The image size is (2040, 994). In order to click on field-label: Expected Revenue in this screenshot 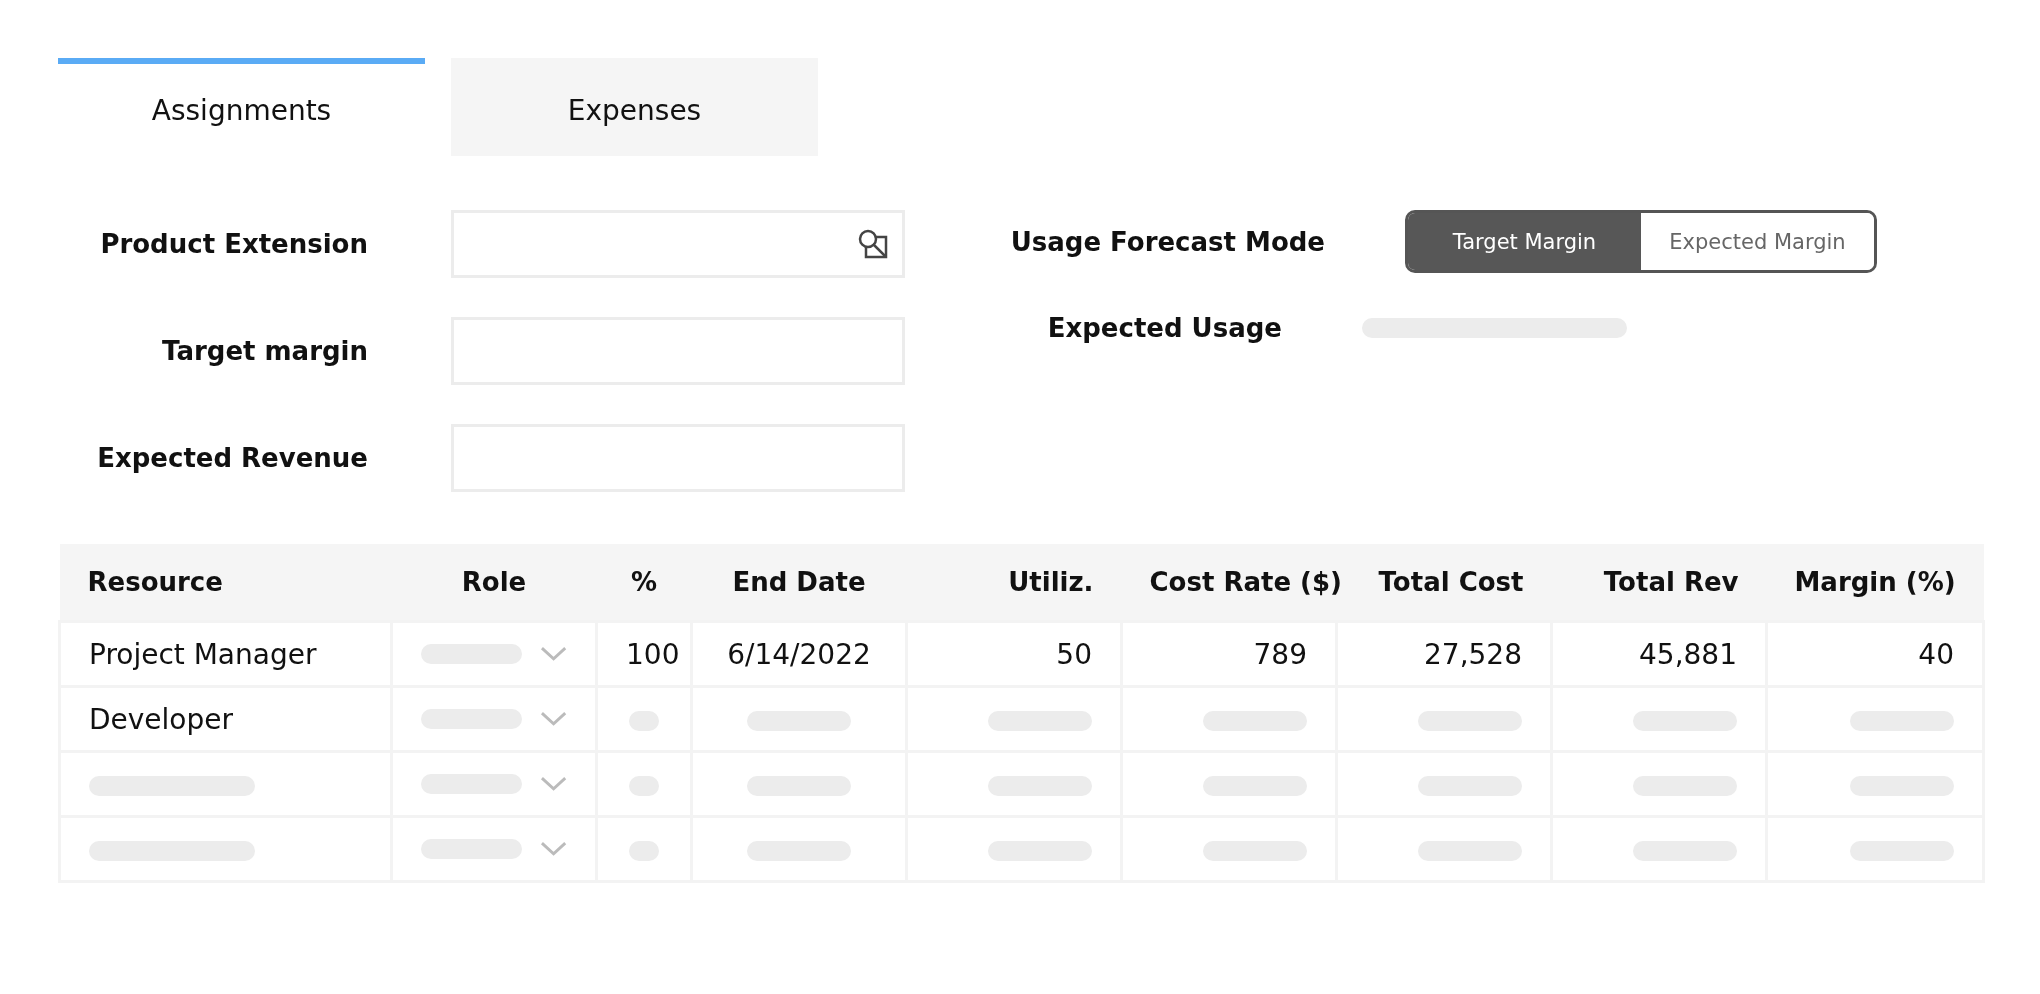, I will do `click(232, 458)`.